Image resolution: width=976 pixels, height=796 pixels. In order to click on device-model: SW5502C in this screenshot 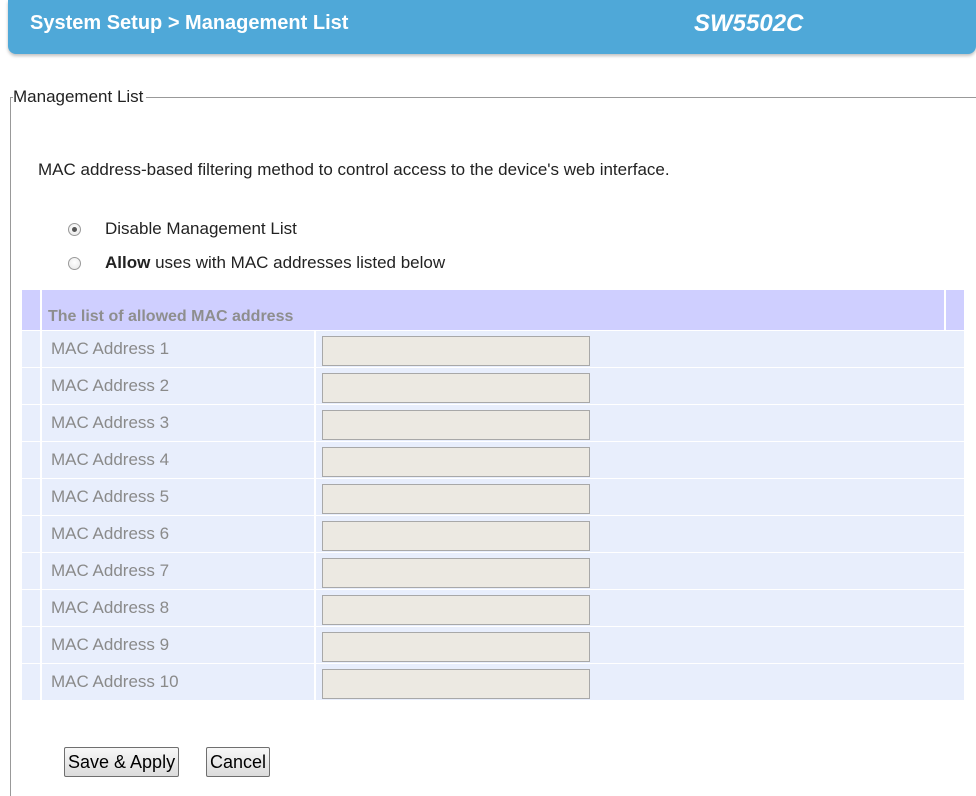, I will do `click(749, 23)`.